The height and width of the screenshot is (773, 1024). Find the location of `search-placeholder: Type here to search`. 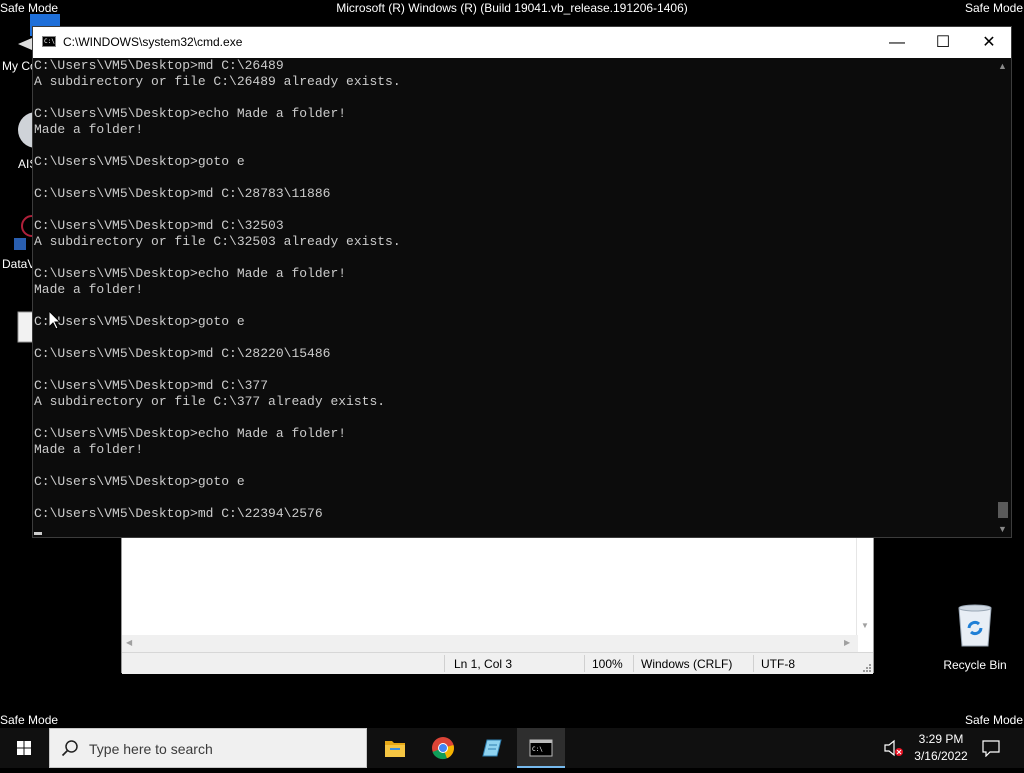

search-placeholder: Type here to search is located at coordinates (151, 749).